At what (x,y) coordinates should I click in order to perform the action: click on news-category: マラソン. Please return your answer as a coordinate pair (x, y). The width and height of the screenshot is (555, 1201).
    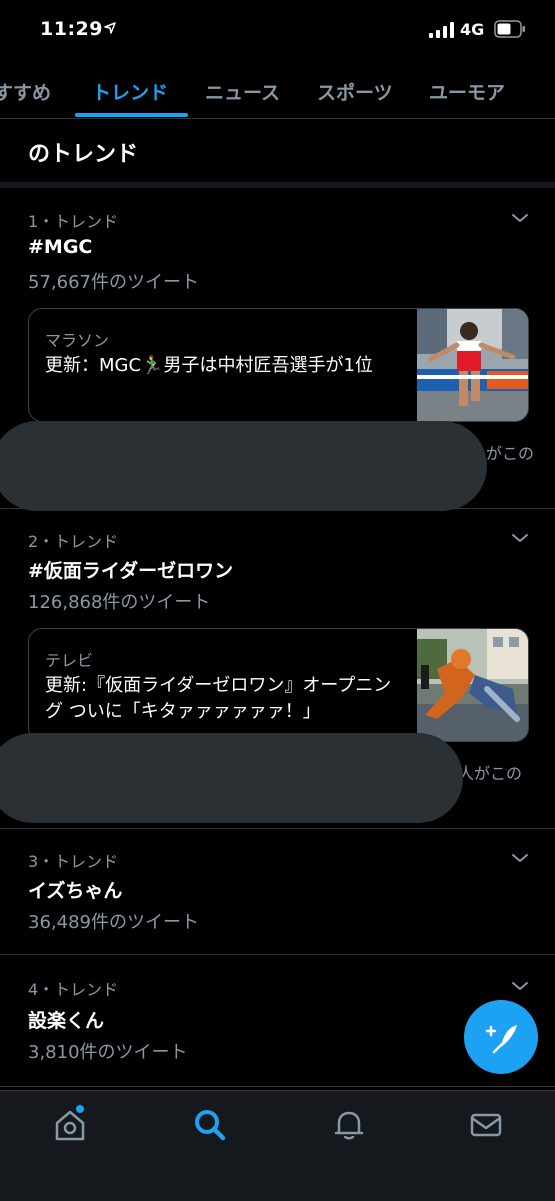
    Looking at the image, I should click on (77, 340).